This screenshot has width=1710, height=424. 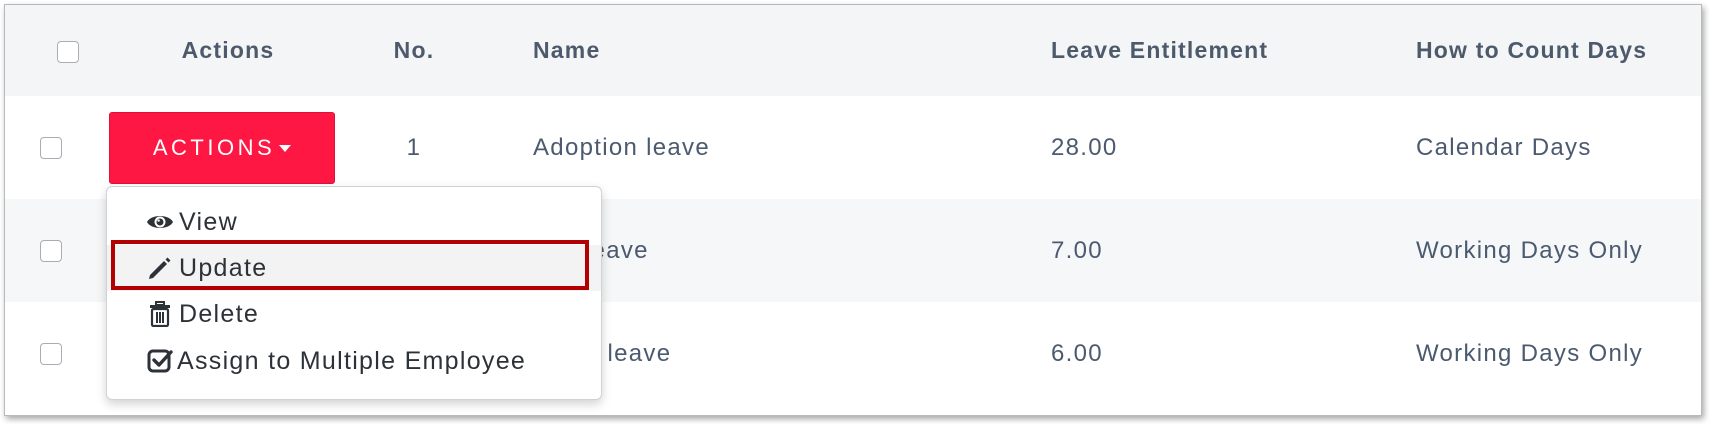 I want to click on caret-down-icon, so click(x=285, y=148).